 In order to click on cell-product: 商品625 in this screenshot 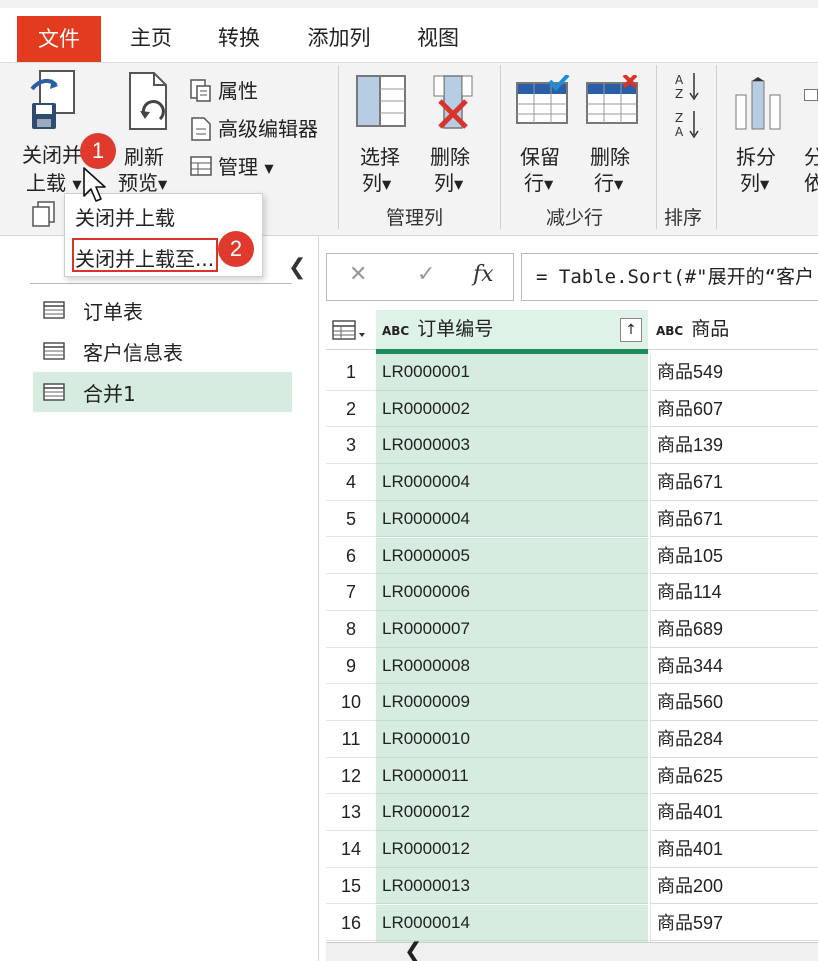, I will do `click(734, 776)`.